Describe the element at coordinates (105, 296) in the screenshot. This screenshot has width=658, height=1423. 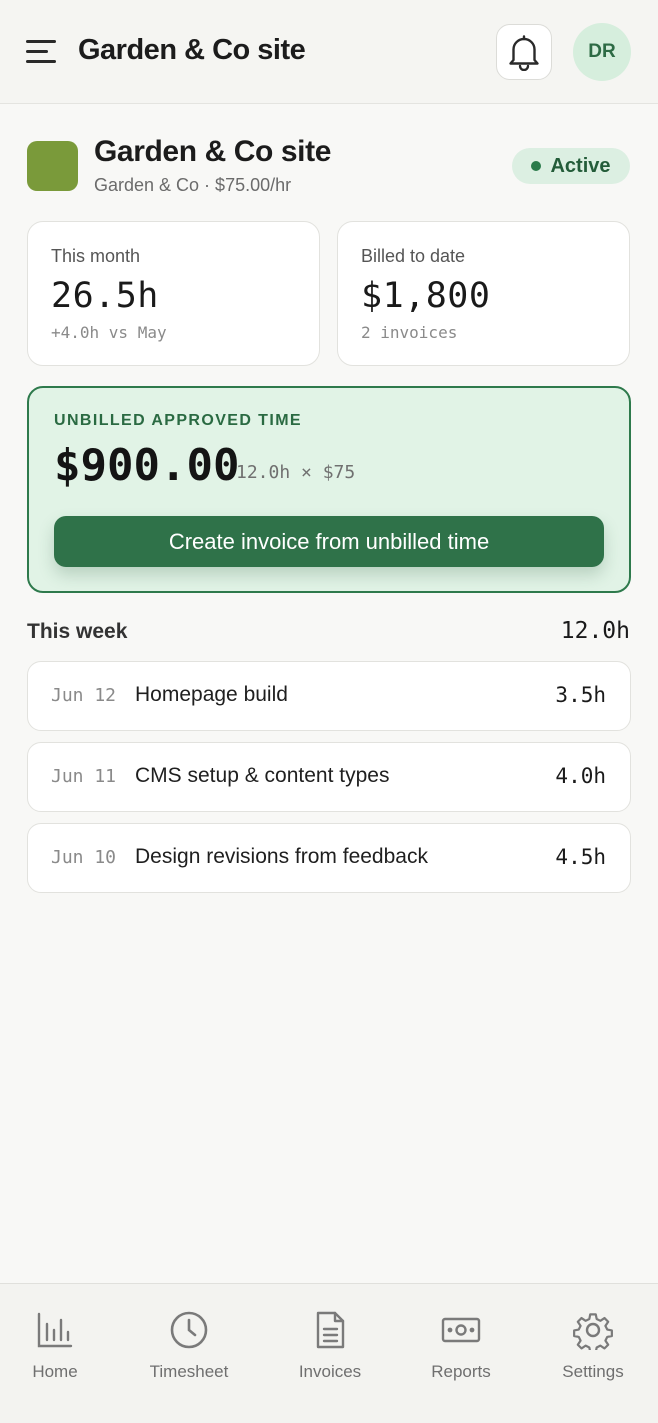
I see `stat-value: 26.5h` at that location.